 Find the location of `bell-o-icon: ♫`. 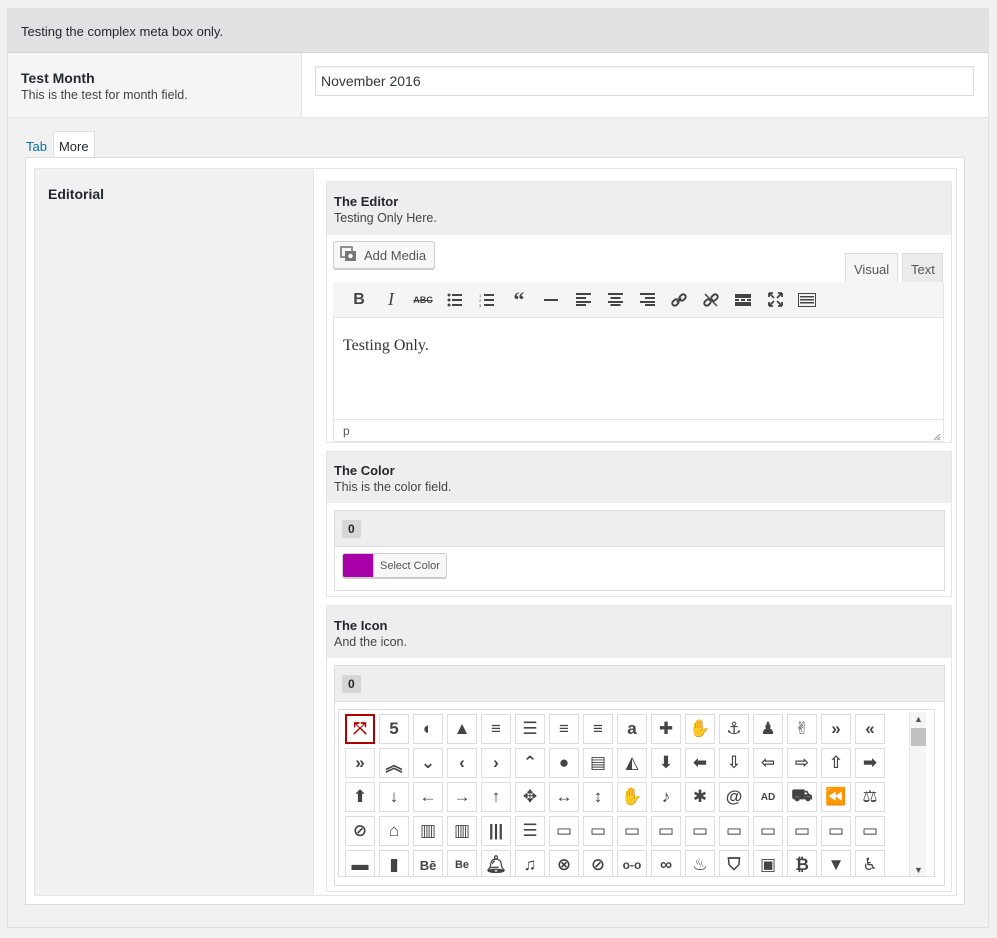

bell-o-icon: ♫ is located at coordinates (530, 863).